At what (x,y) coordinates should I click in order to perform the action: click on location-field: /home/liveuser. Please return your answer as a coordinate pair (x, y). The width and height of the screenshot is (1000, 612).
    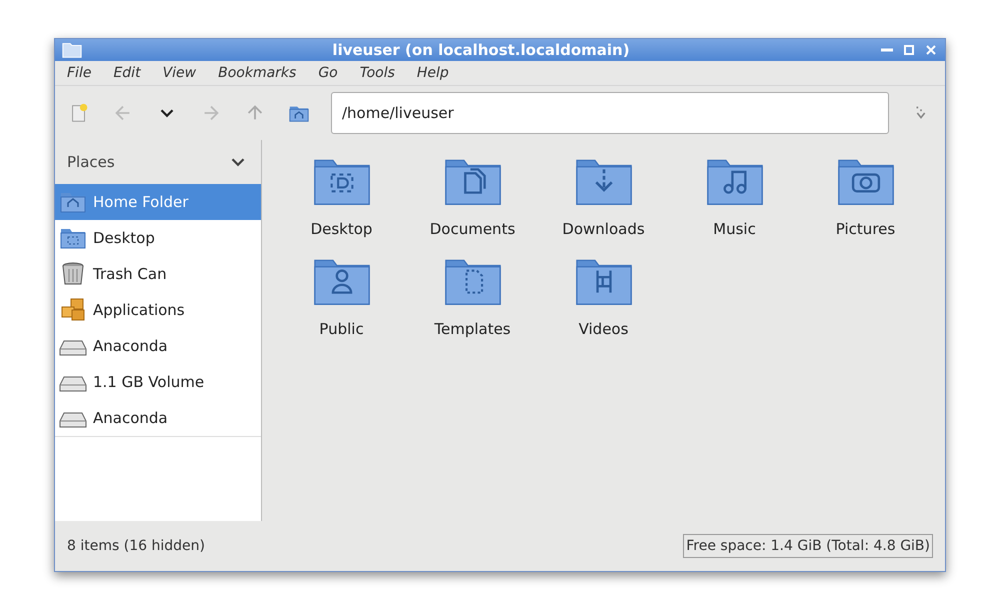
    Looking at the image, I should click on (610, 113).